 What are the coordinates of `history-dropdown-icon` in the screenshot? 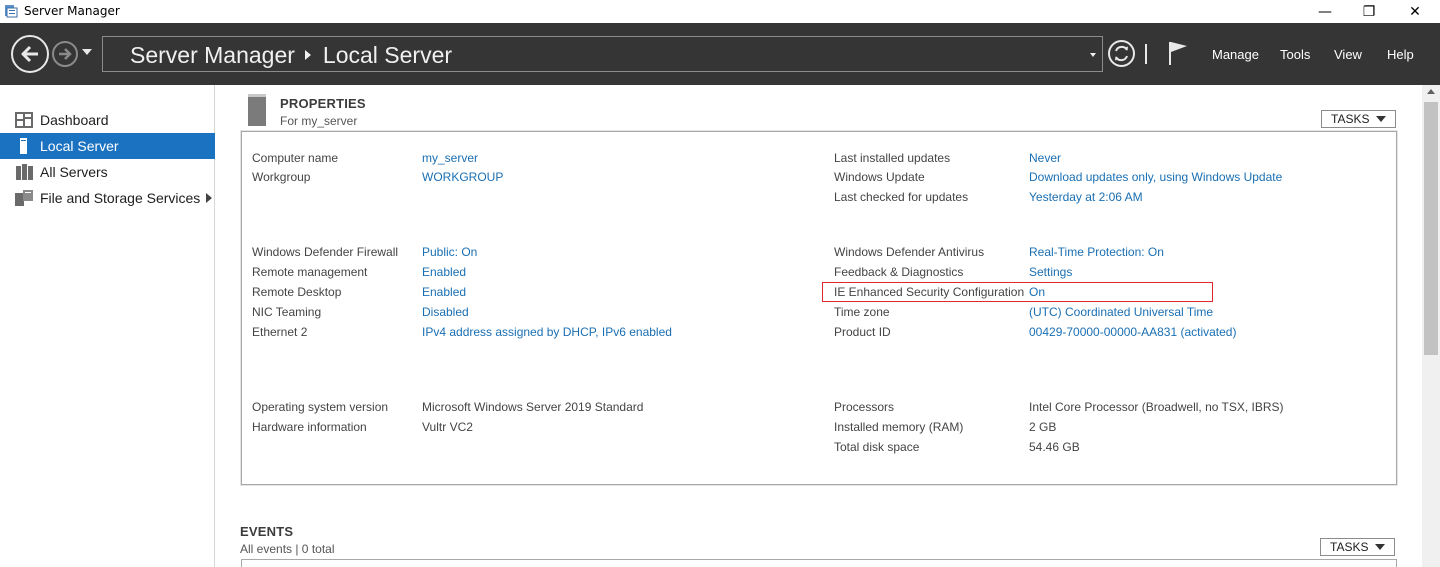 It's located at (87, 52).